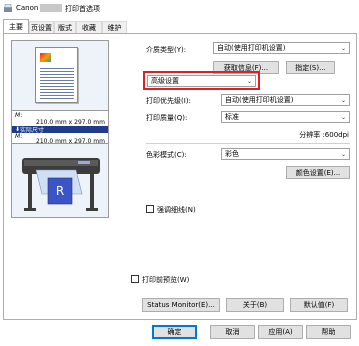 Image resolution: width=359 pixels, height=346 pixels. I want to click on color-mode-value: 彩色, so click(232, 154).